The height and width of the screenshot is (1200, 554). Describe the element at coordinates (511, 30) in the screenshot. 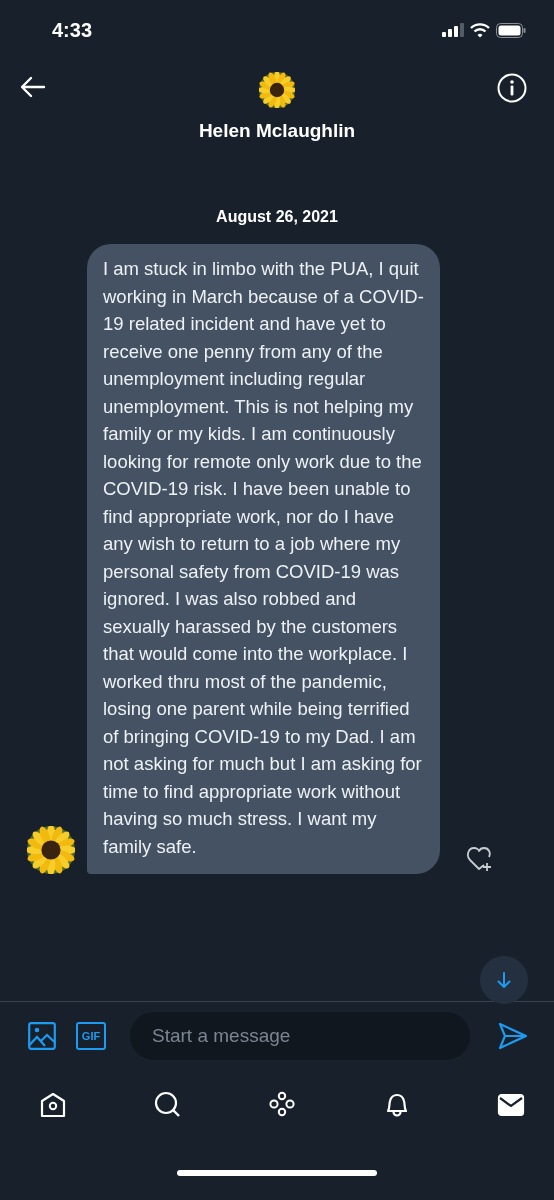

I see `battery-icon` at that location.